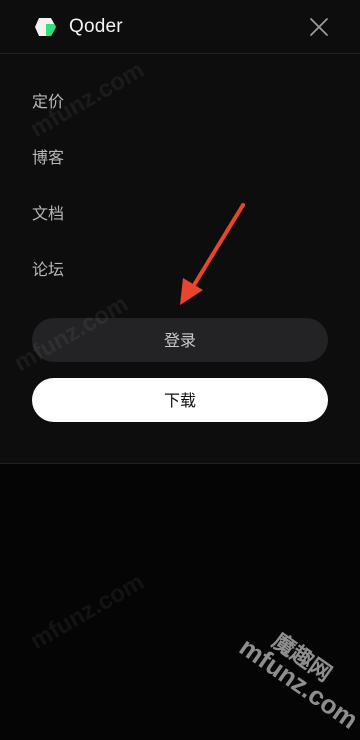  I want to click on watermark-text: mfunz.com, so click(87, 611).